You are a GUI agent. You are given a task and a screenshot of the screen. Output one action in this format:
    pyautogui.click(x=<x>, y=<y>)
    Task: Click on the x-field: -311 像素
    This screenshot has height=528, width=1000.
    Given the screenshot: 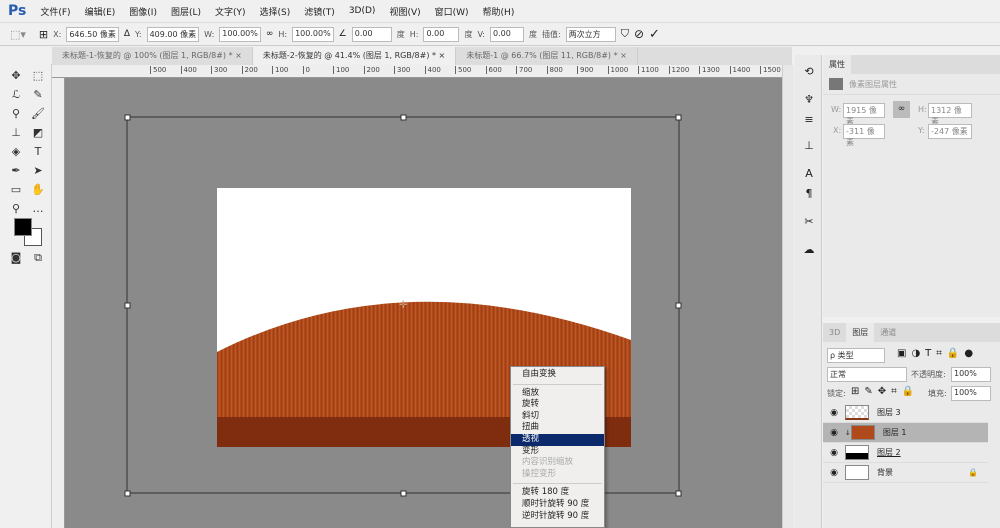 What is the action you would take?
    pyautogui.click(x=864, y=135)
    